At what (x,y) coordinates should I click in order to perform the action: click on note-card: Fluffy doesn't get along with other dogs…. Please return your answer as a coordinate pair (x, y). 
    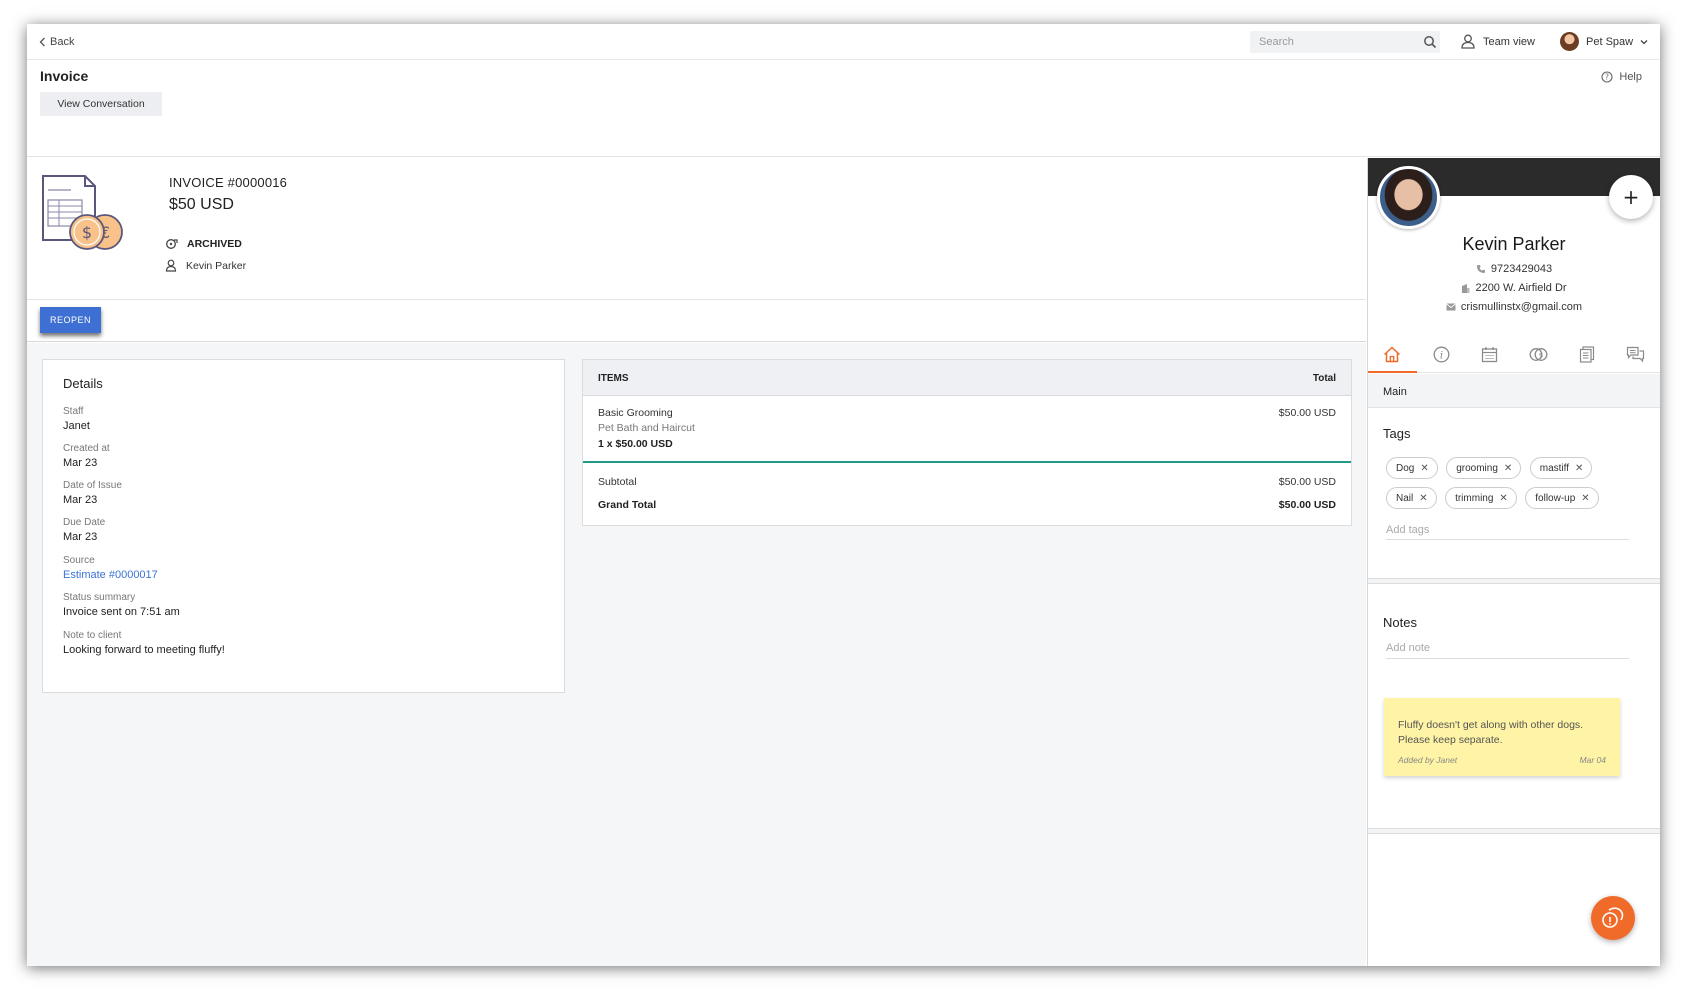
    Looking at the image, I should click on (1502, 737).